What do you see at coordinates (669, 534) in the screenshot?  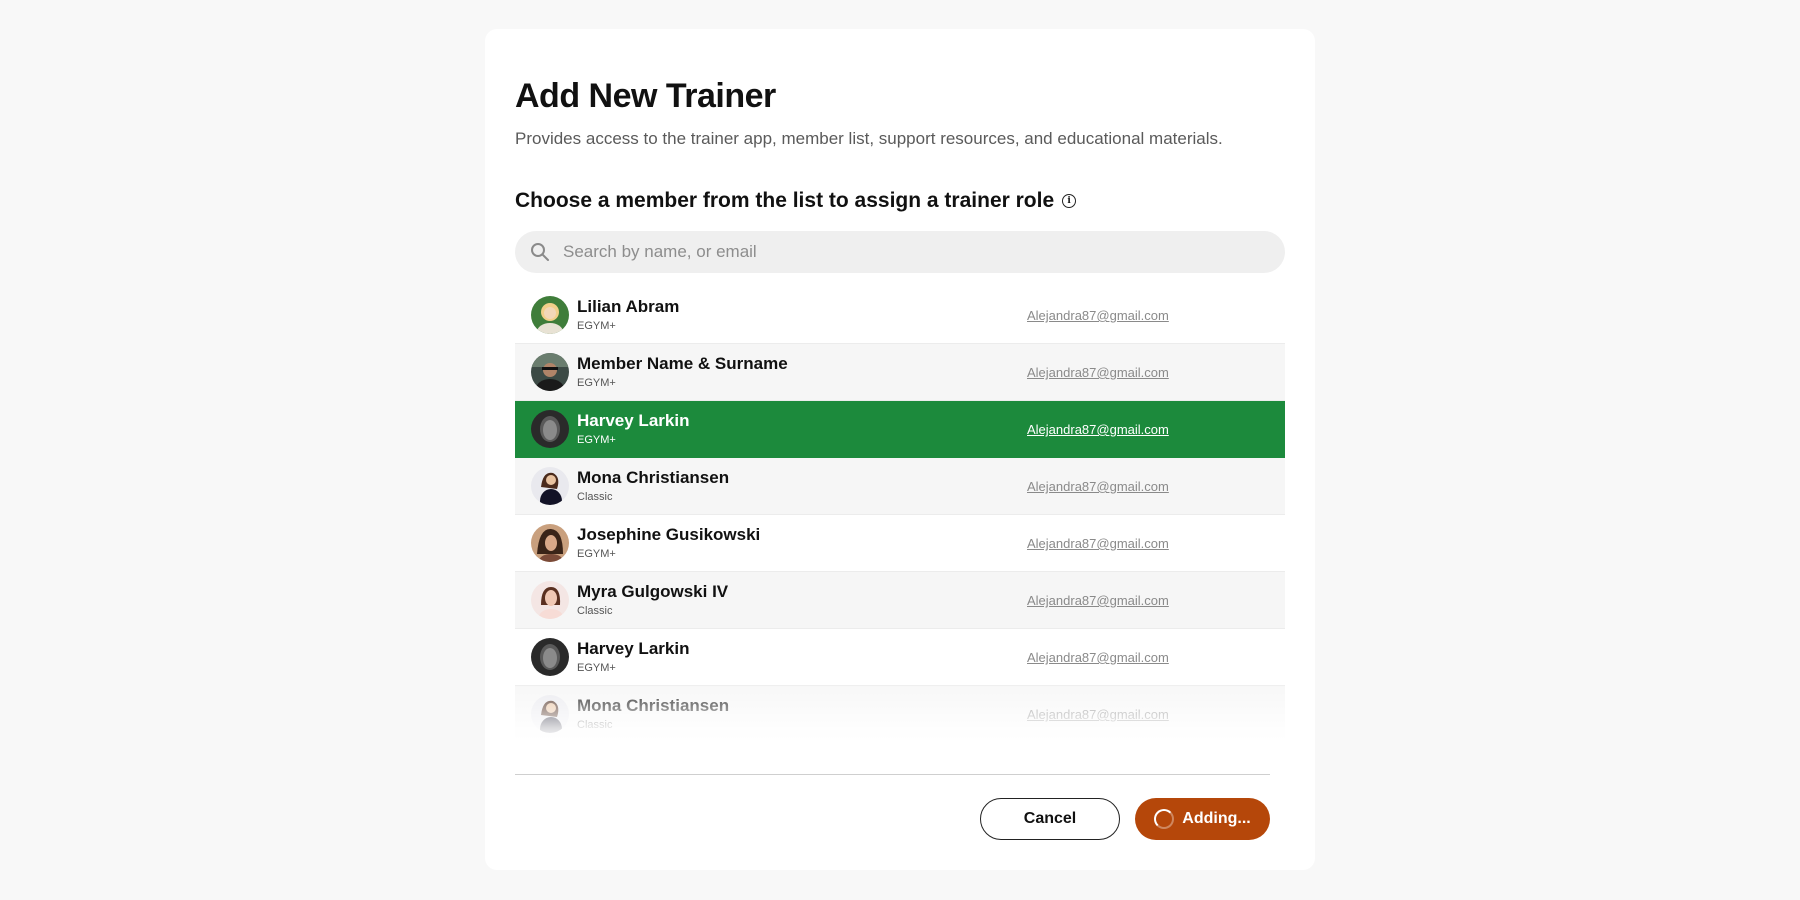 I see `member-name: Josephine Gusikowski` at bounding box center [669, 534].